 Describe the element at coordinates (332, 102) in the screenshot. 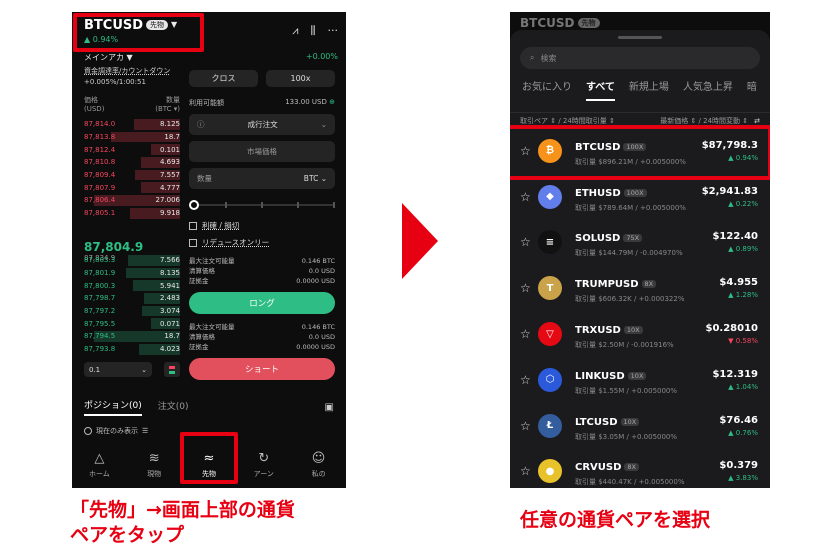

I see `add-funds-icon: ⊕` at that location.